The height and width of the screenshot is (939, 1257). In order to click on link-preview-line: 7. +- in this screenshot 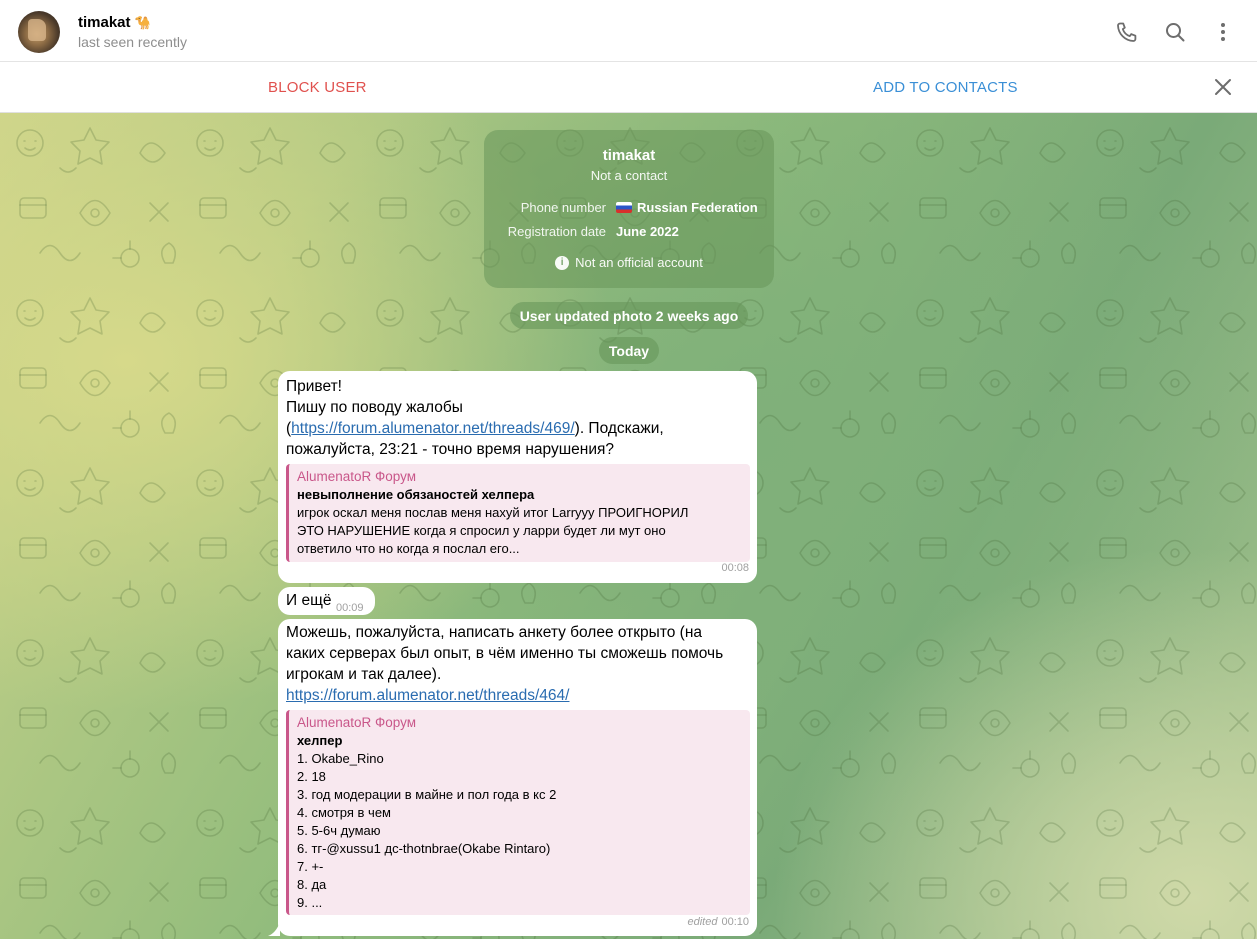, I will do `click(310, 866)`.